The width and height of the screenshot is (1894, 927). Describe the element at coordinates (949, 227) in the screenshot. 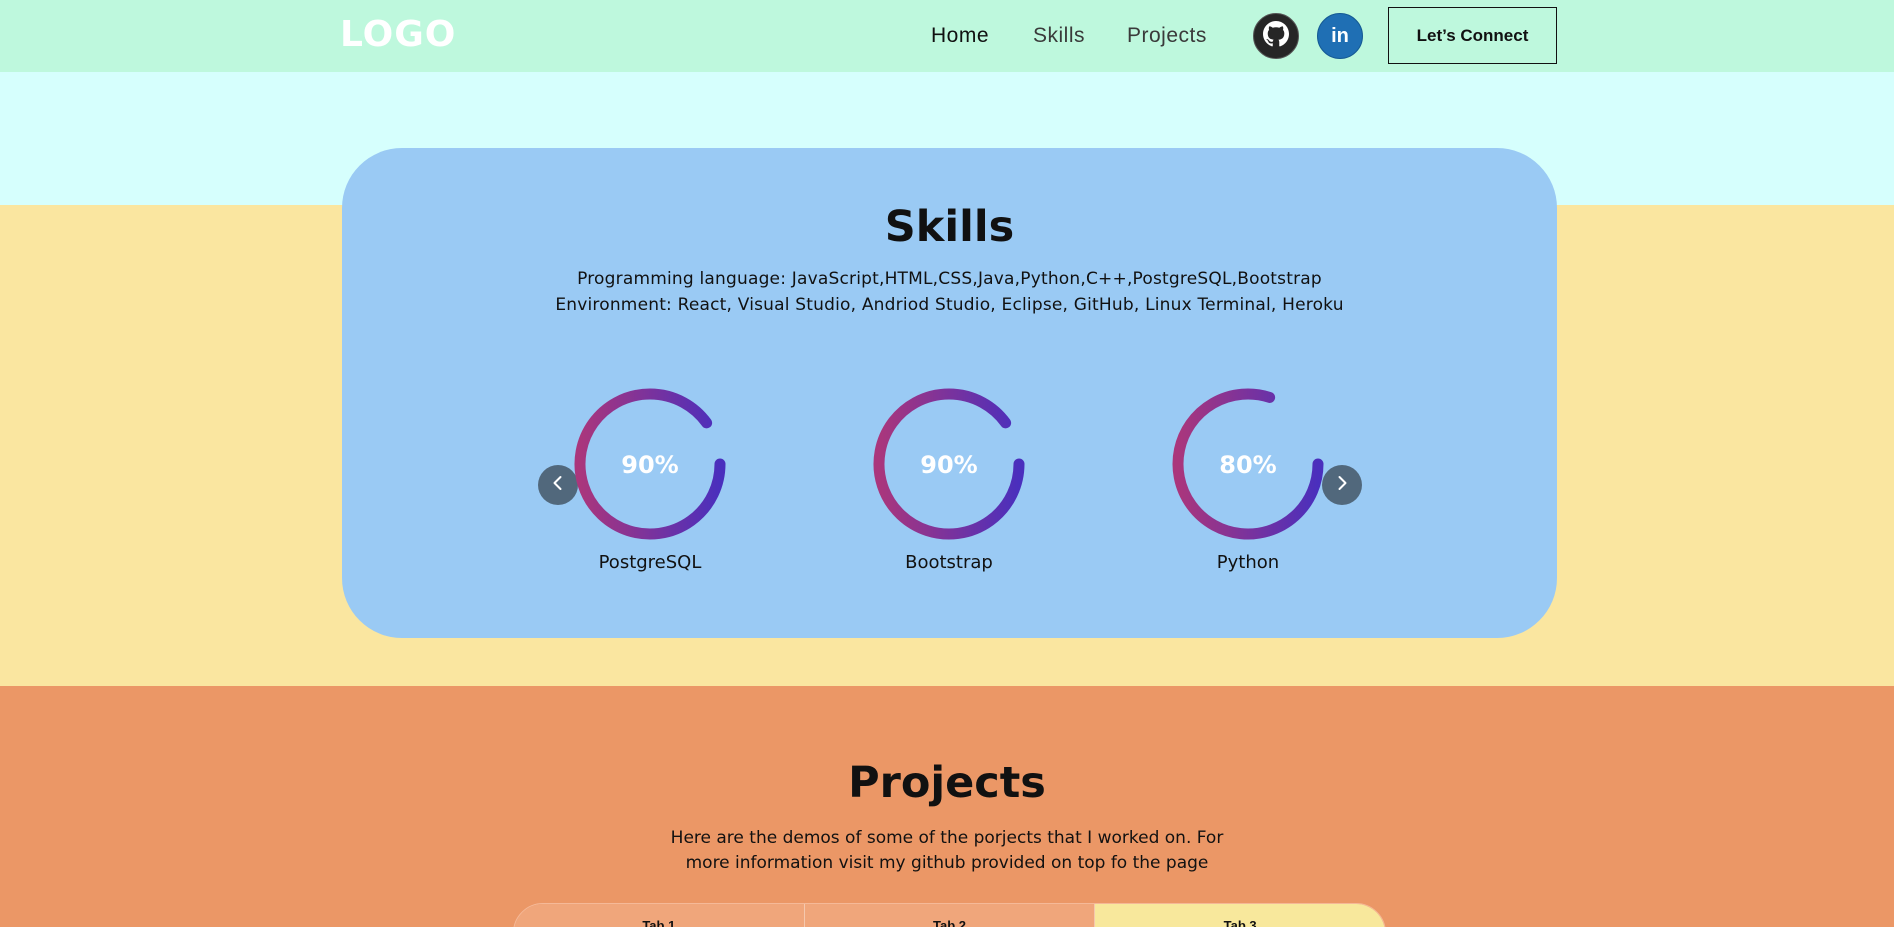

I see `skills-title: Skills` at that location.